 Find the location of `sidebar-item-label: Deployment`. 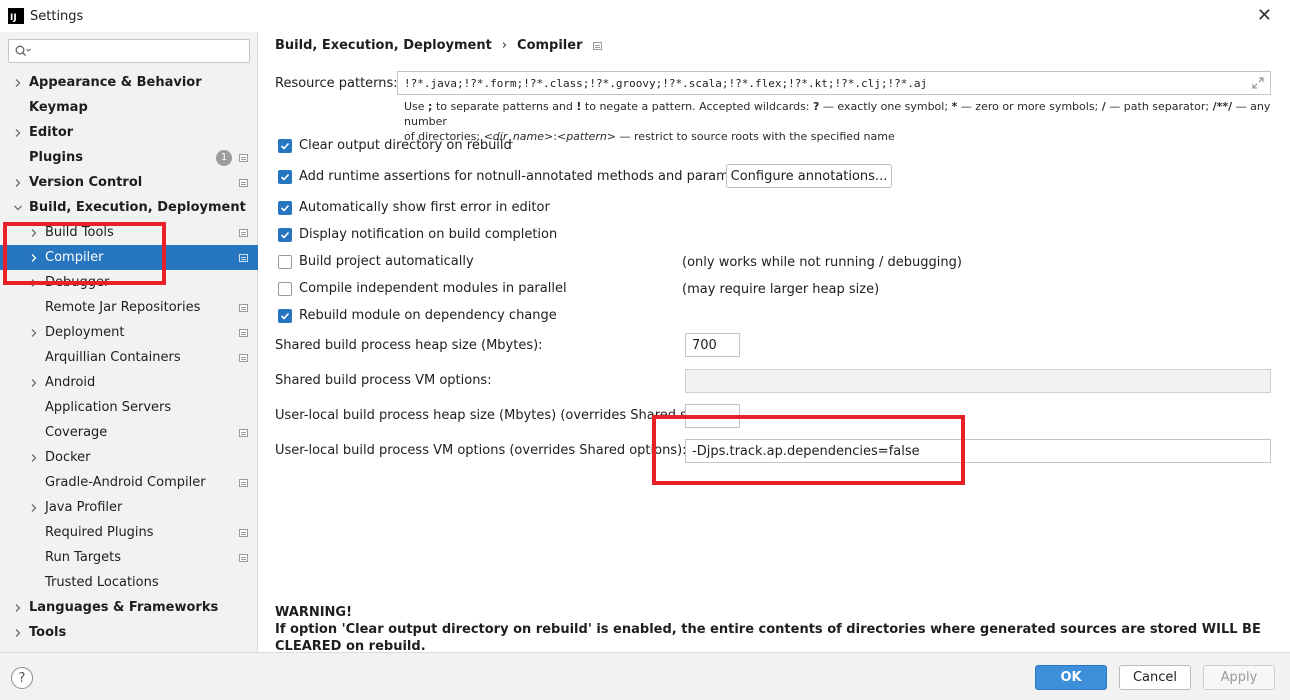

sidebar-item-label: Deployment is located at coordinates (85, 332).